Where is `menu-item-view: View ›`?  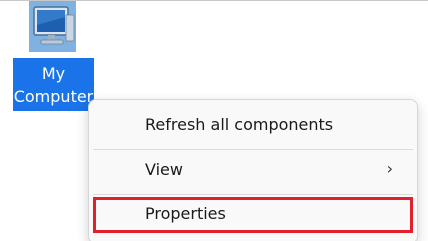 menu-item-view: View › is located at coordinates (253, 171).